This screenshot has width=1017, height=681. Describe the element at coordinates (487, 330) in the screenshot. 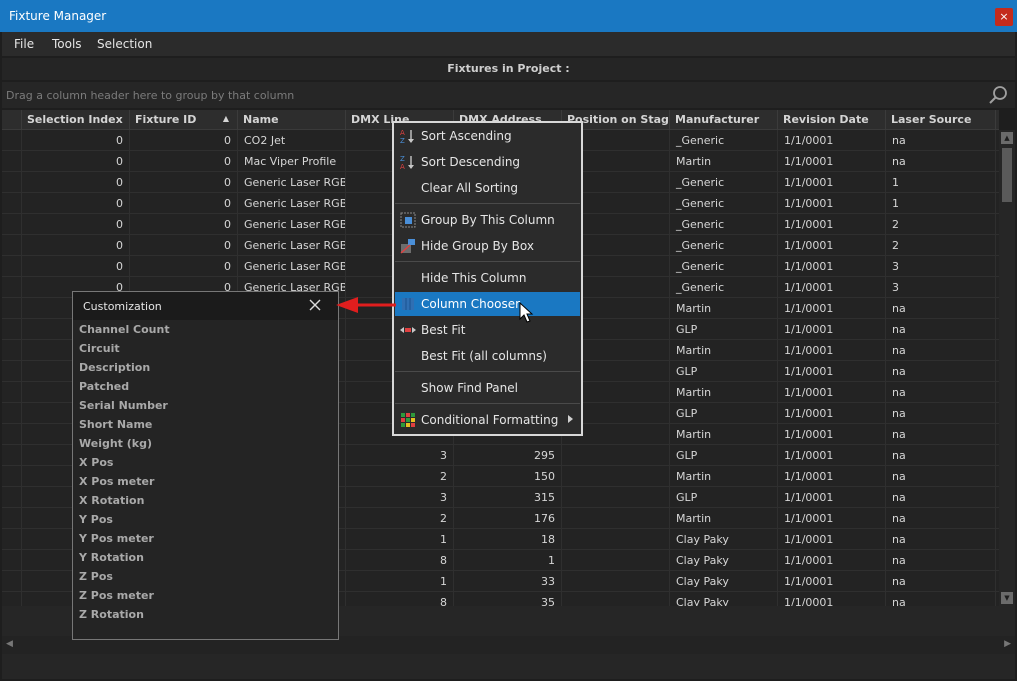

I see `menu-best-fit: Best Fit` at that location.